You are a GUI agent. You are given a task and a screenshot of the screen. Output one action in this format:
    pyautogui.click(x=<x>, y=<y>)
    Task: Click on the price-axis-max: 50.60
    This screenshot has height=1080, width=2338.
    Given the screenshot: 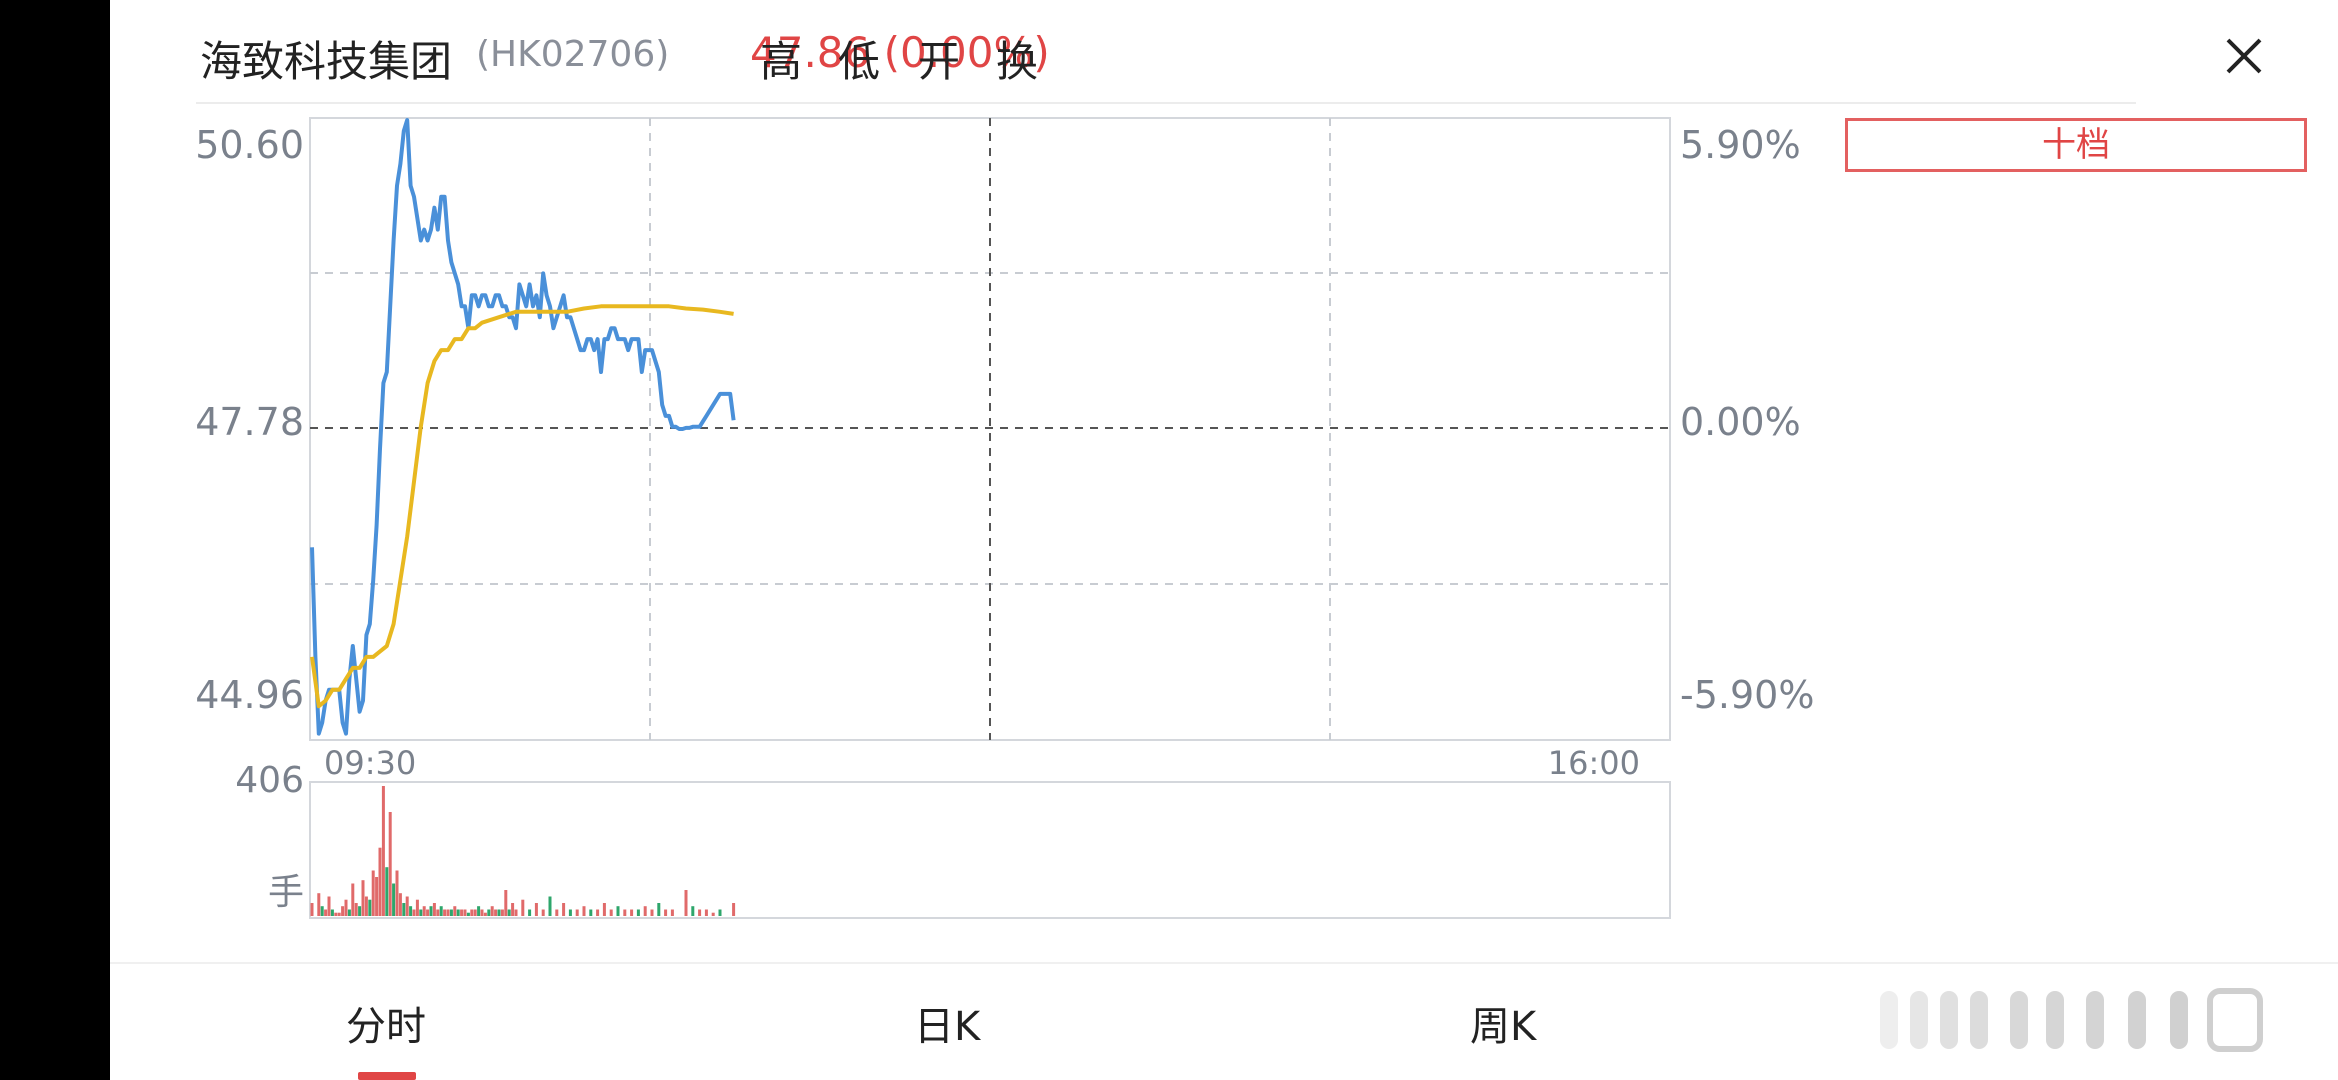 What is the action you would take?
    pyautogui.click(x=249, y=145)
    